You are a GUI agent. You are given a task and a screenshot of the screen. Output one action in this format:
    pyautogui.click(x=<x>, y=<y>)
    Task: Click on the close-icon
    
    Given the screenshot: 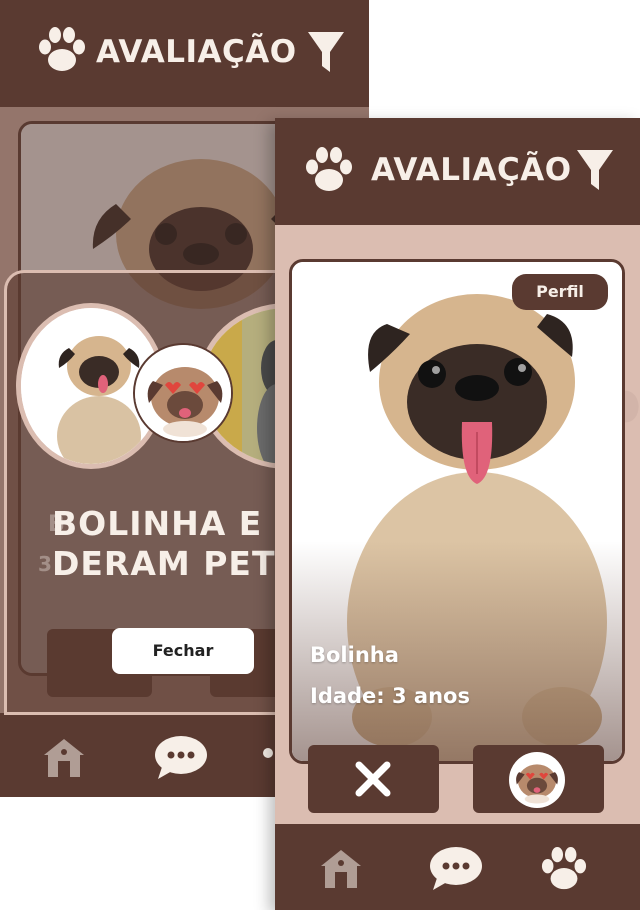 What is the action you would take?
    pyautogui.click(x=373, y=779)
    